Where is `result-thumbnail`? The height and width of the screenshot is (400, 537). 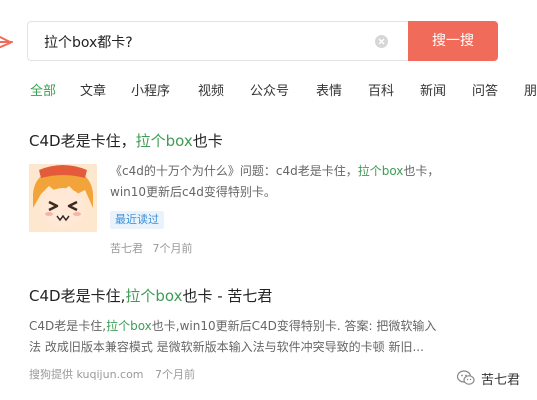 result-thumbnail is located at coordinates (63, 198).